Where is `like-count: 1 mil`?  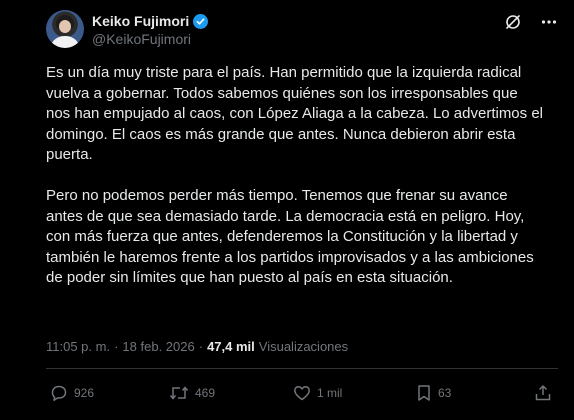 like-count: 1 mil is located at coordinates (330, 393).